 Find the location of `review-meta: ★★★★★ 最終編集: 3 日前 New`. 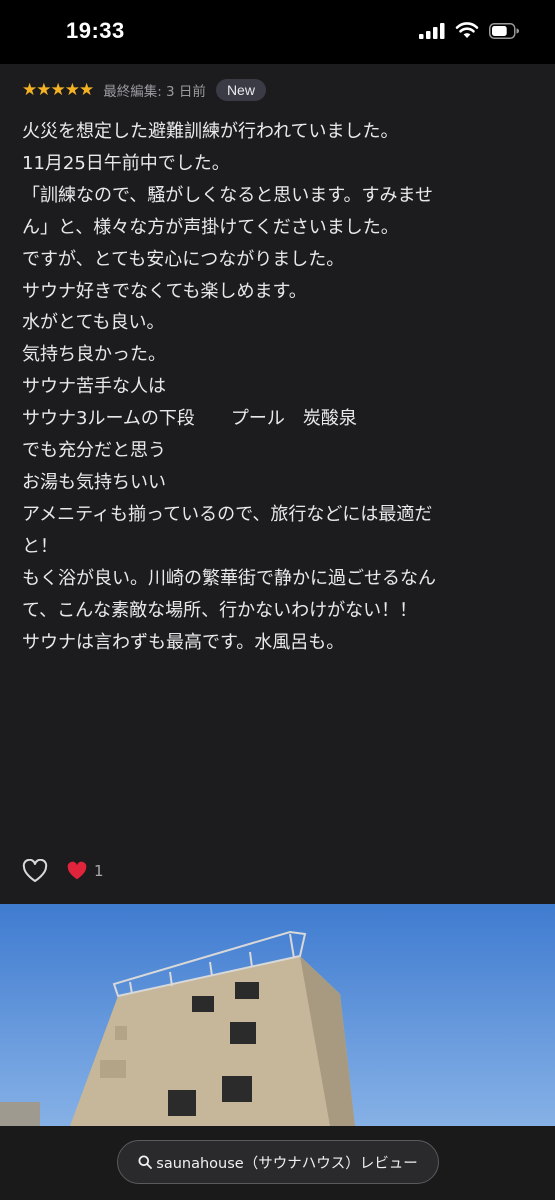

review-meta: ★★★★★ 最終編集: 3 日前 New is located at coordinates (144, 90).